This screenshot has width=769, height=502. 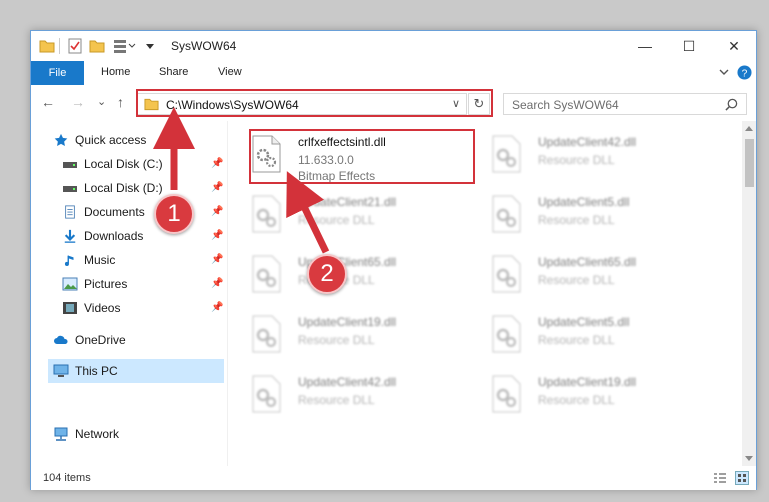 What do you see at coordinates (59, 46) in the screenshot?
I see `separator` at bounding box center [59, 46].